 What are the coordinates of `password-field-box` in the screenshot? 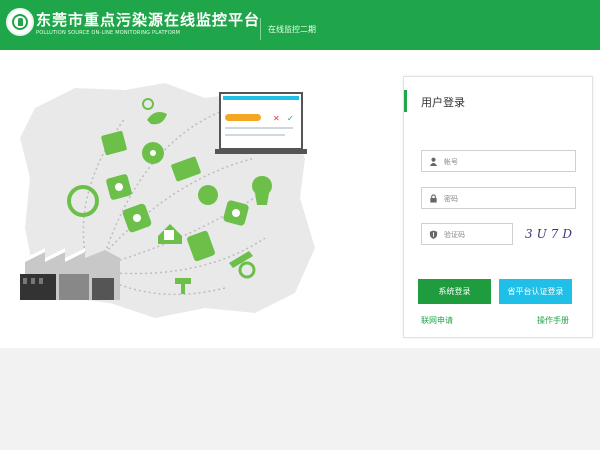 It's located at (498, 198).